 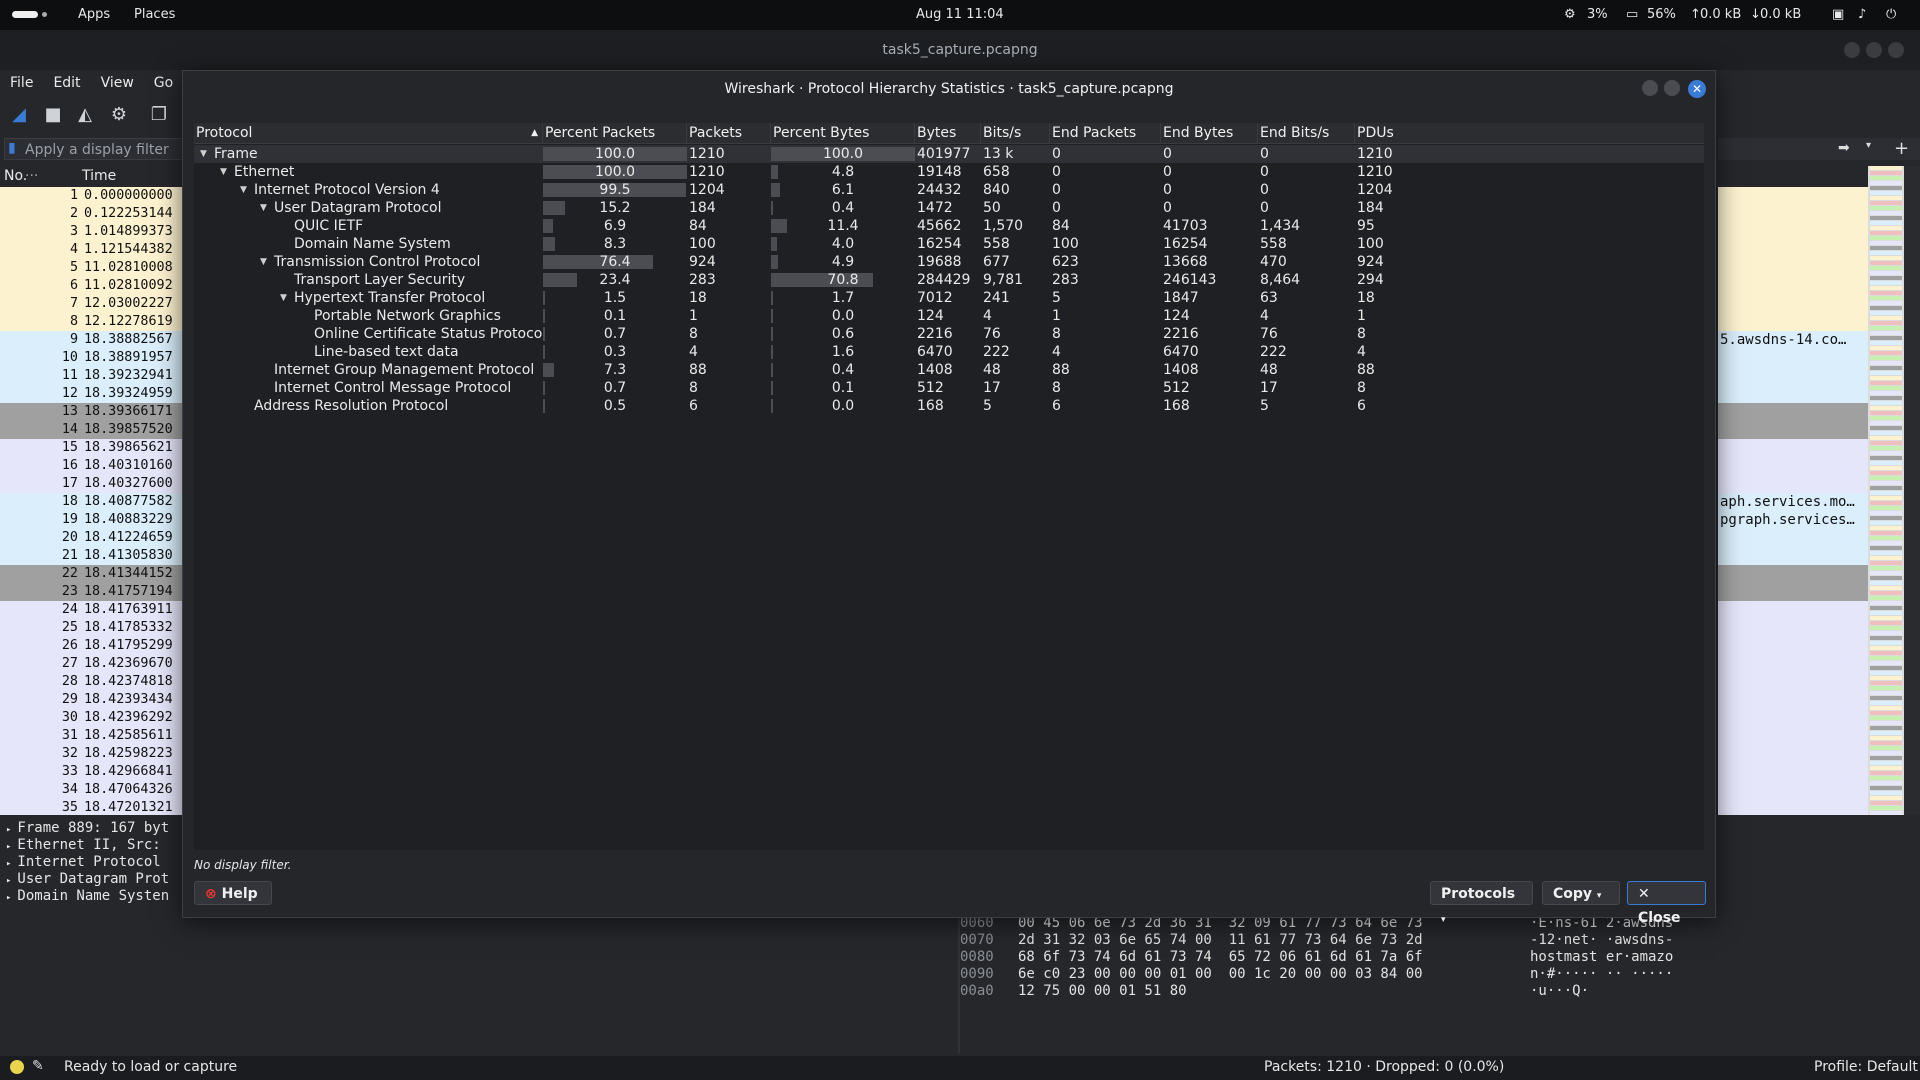 What do you see at coordinates (1666, 903) in the screenshot?
I see `close-button: ✕ Close` at bounding box center [1666, 903].